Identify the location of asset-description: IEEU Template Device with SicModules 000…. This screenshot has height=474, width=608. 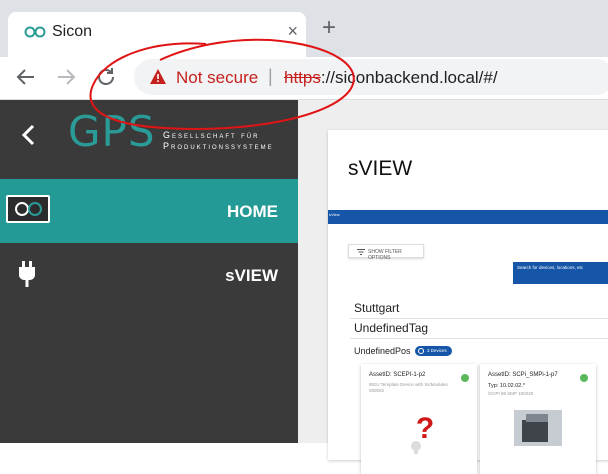
(408, 387).